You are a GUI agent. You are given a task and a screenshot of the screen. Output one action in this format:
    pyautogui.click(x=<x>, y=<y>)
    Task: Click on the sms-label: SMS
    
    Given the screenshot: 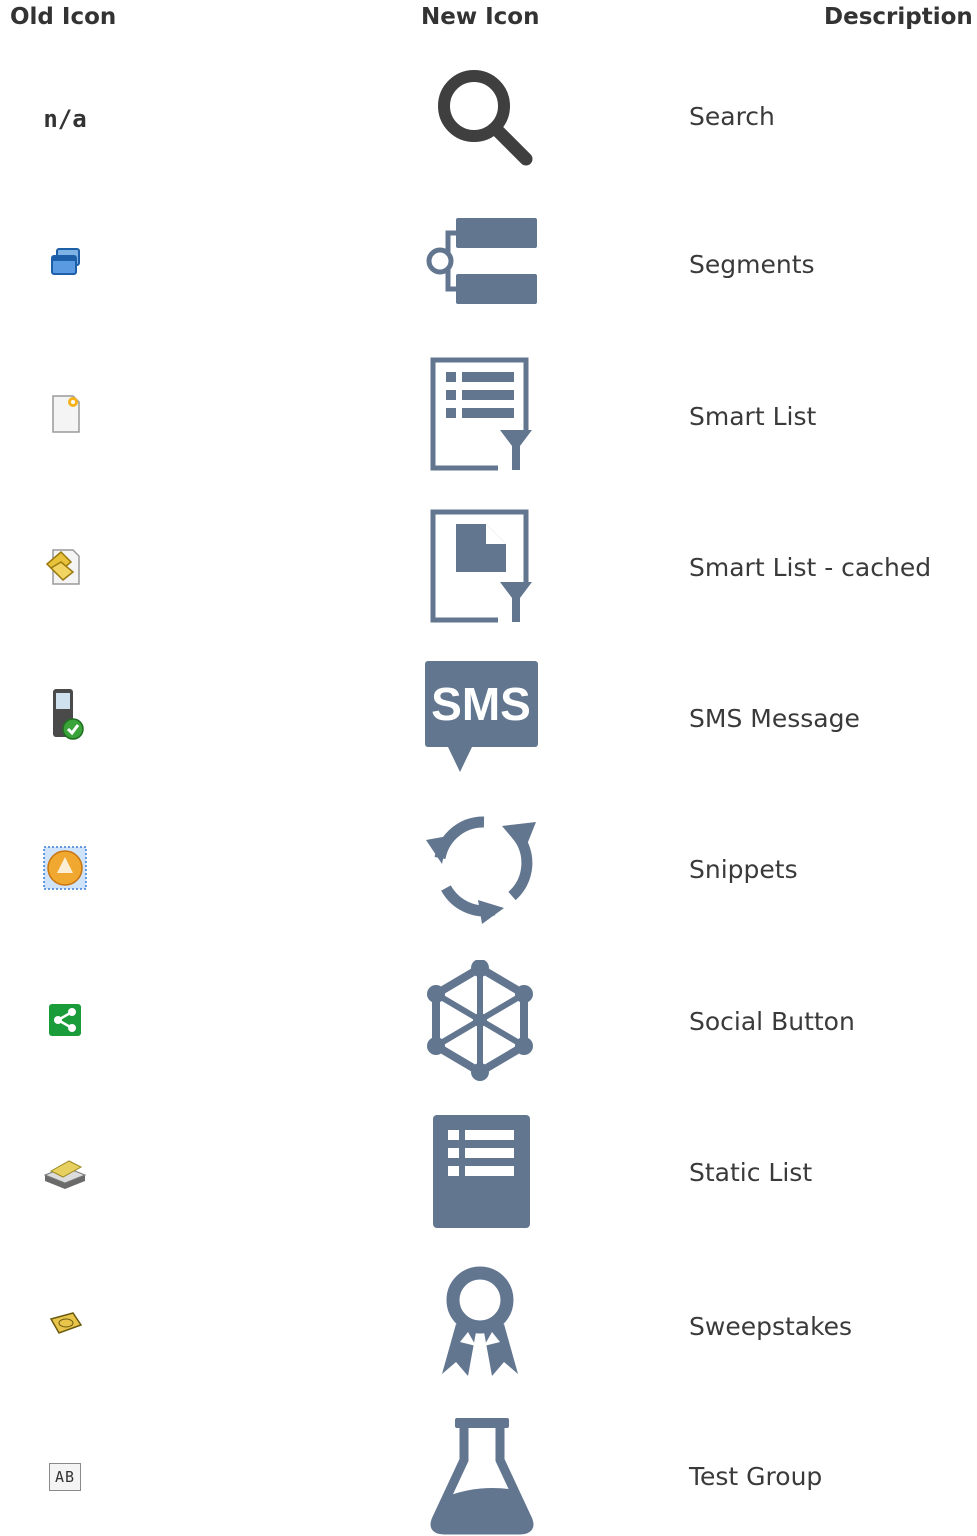 What is the action you would take?
    pyautogui.click(x=481, y=704)
    